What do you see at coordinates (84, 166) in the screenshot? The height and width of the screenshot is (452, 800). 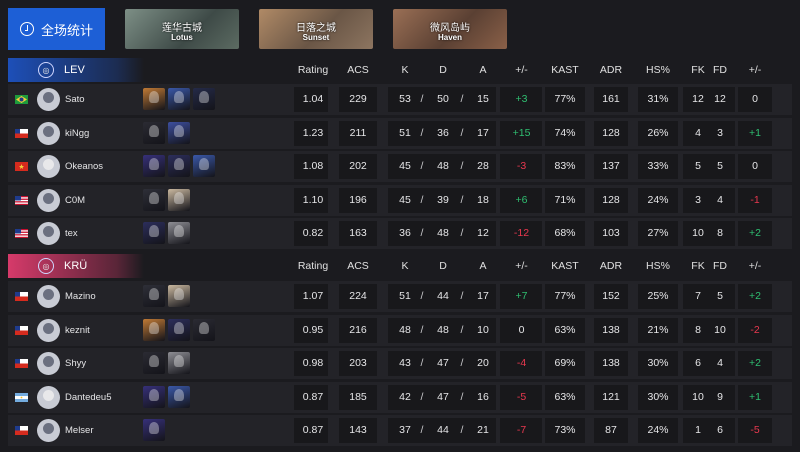 I see `player-name: Okeanos` at bounding box center [84, 166].